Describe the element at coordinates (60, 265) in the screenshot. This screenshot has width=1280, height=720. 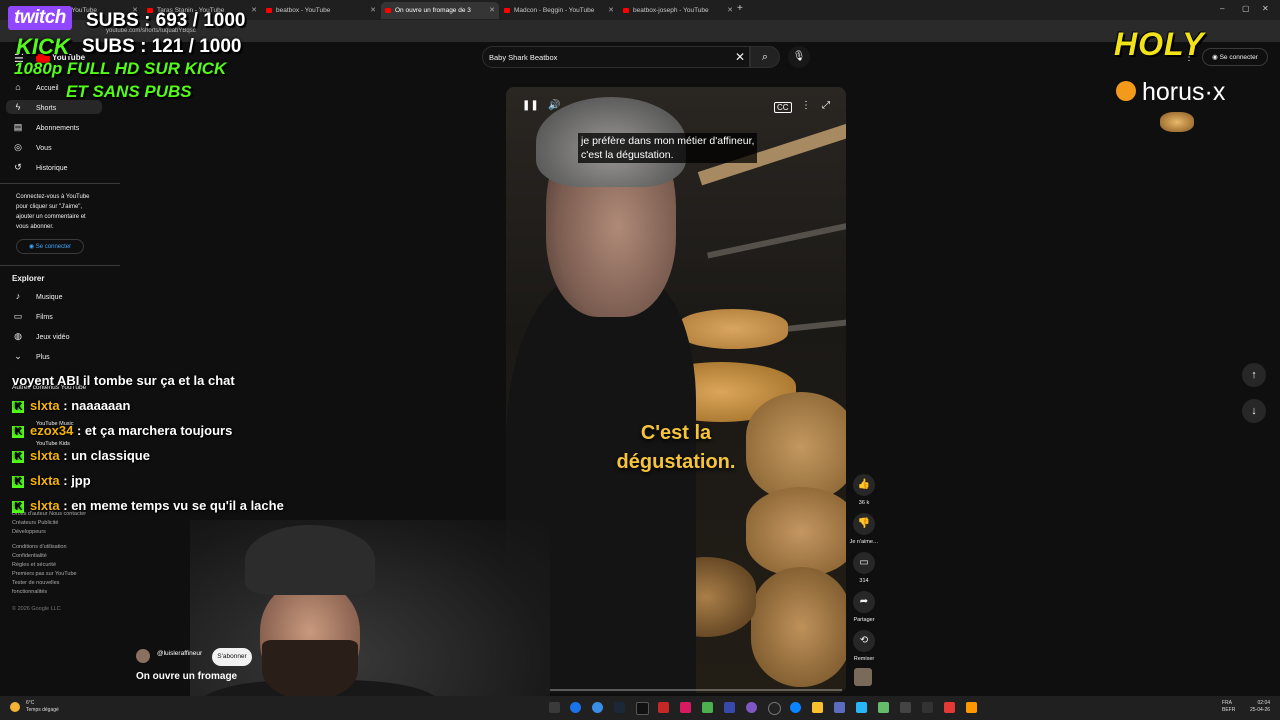
I see `sidebar-divider` at that location.